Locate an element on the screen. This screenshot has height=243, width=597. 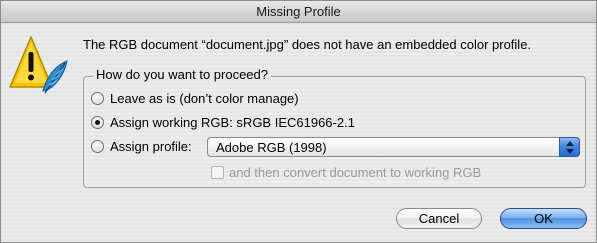
radio-label: Assign profile: is located at coordinates (151, 146).